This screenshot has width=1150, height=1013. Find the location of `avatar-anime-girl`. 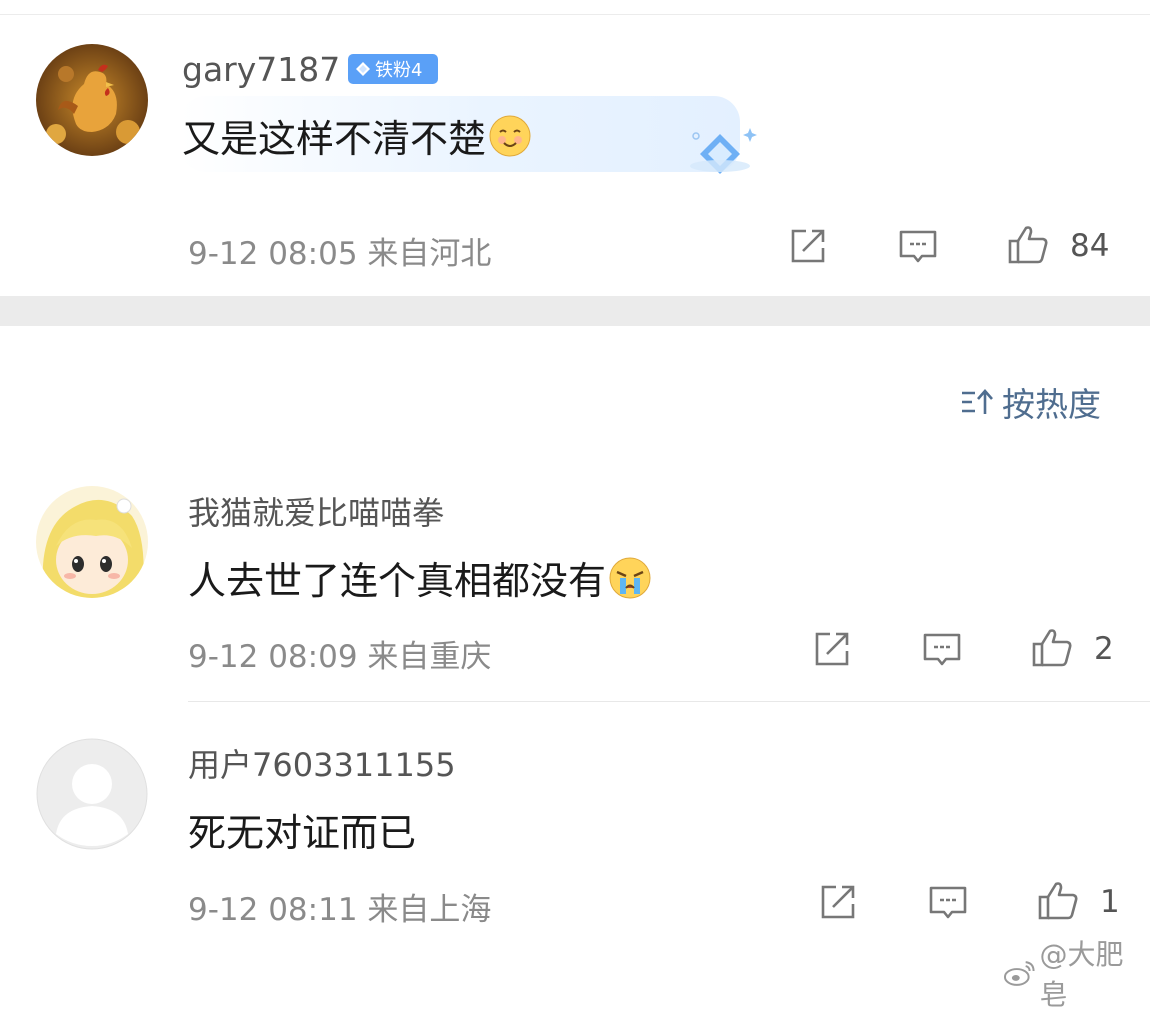

avatar-anime-girl is located at coordinates (92, 542).